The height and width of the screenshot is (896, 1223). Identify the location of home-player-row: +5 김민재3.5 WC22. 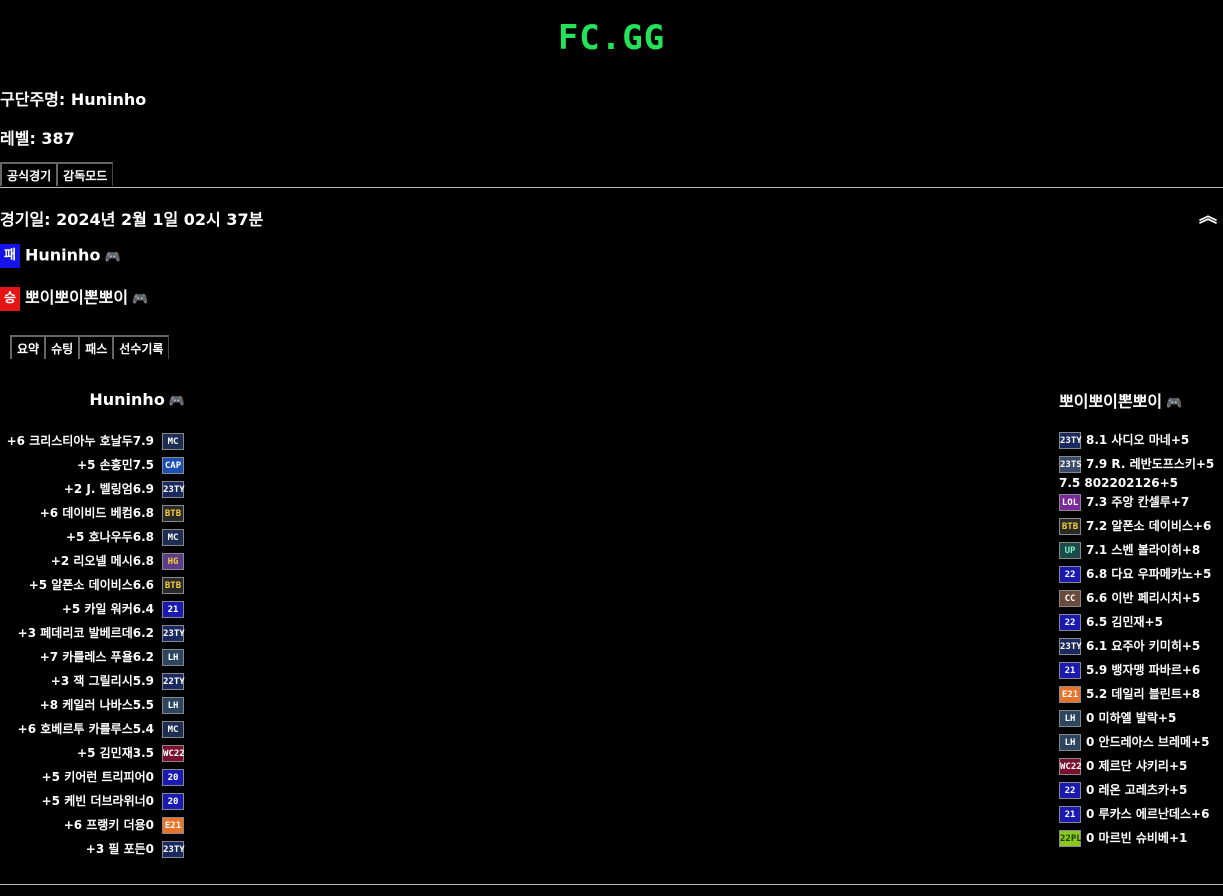
(96, 753).